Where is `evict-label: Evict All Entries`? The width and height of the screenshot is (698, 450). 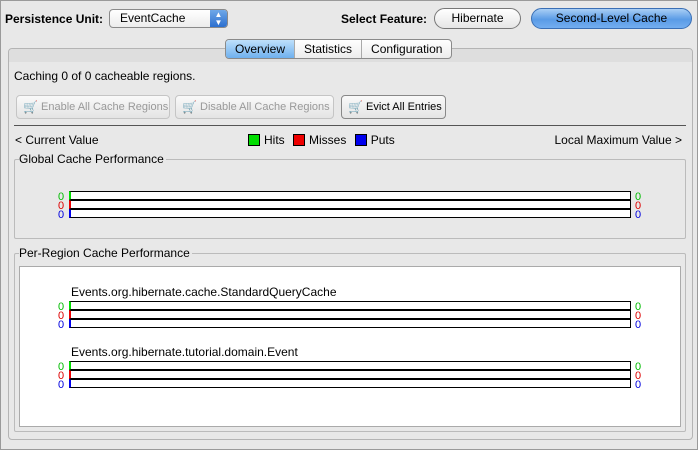
evict-label: Evict All Entries is located at coordinates (404, 107).